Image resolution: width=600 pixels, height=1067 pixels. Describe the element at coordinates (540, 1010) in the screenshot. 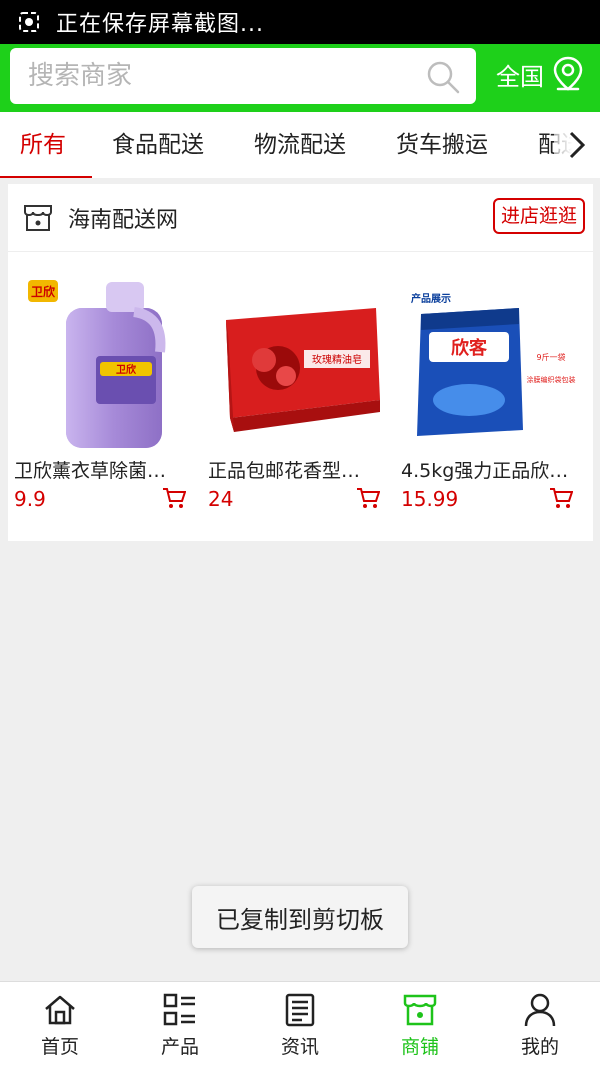

I see `user-icon` at that location.